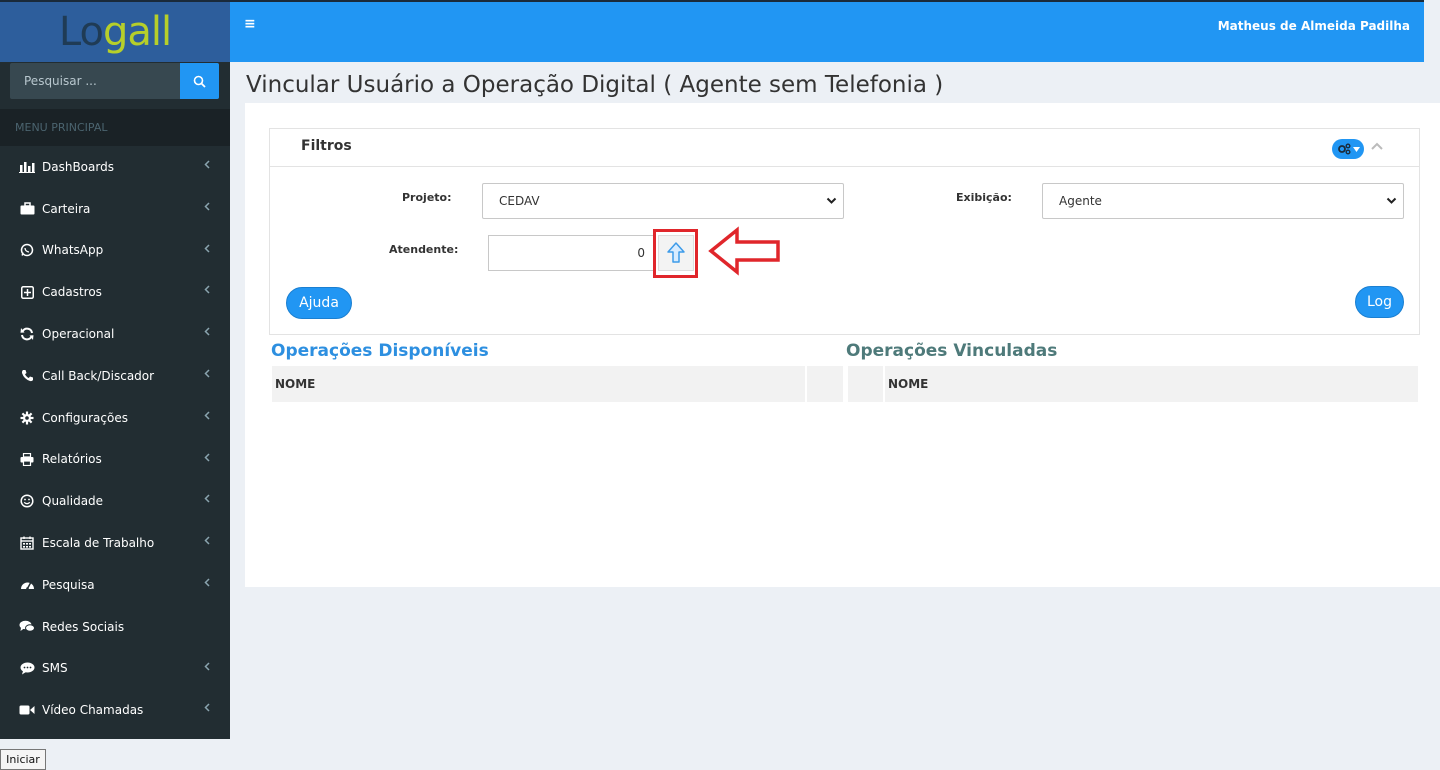 The height and width of the screenshot is (770, 1440). What do you see at coordinates (27, 501) in the screenshot?
I see `smile-icon` at bounding box center [27, 501].